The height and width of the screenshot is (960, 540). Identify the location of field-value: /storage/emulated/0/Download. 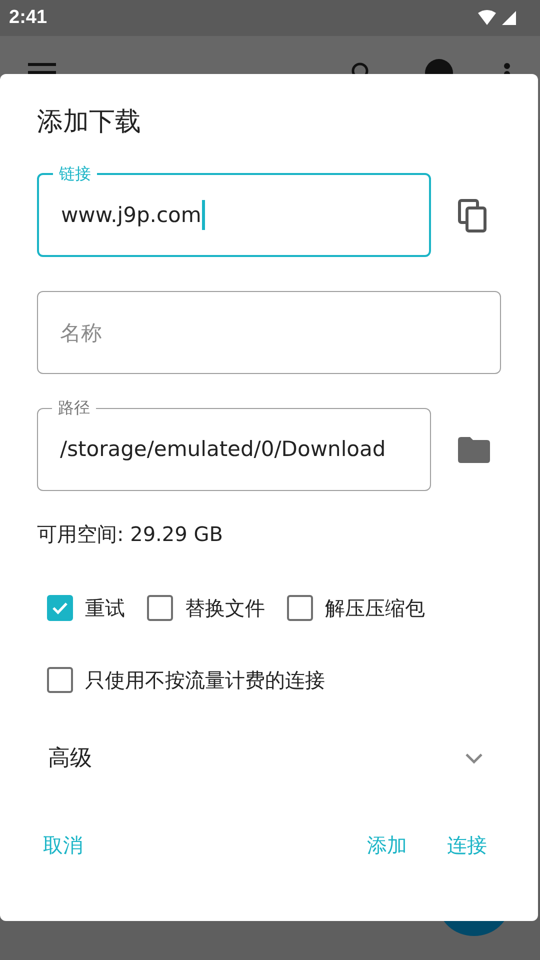
(223, 449).